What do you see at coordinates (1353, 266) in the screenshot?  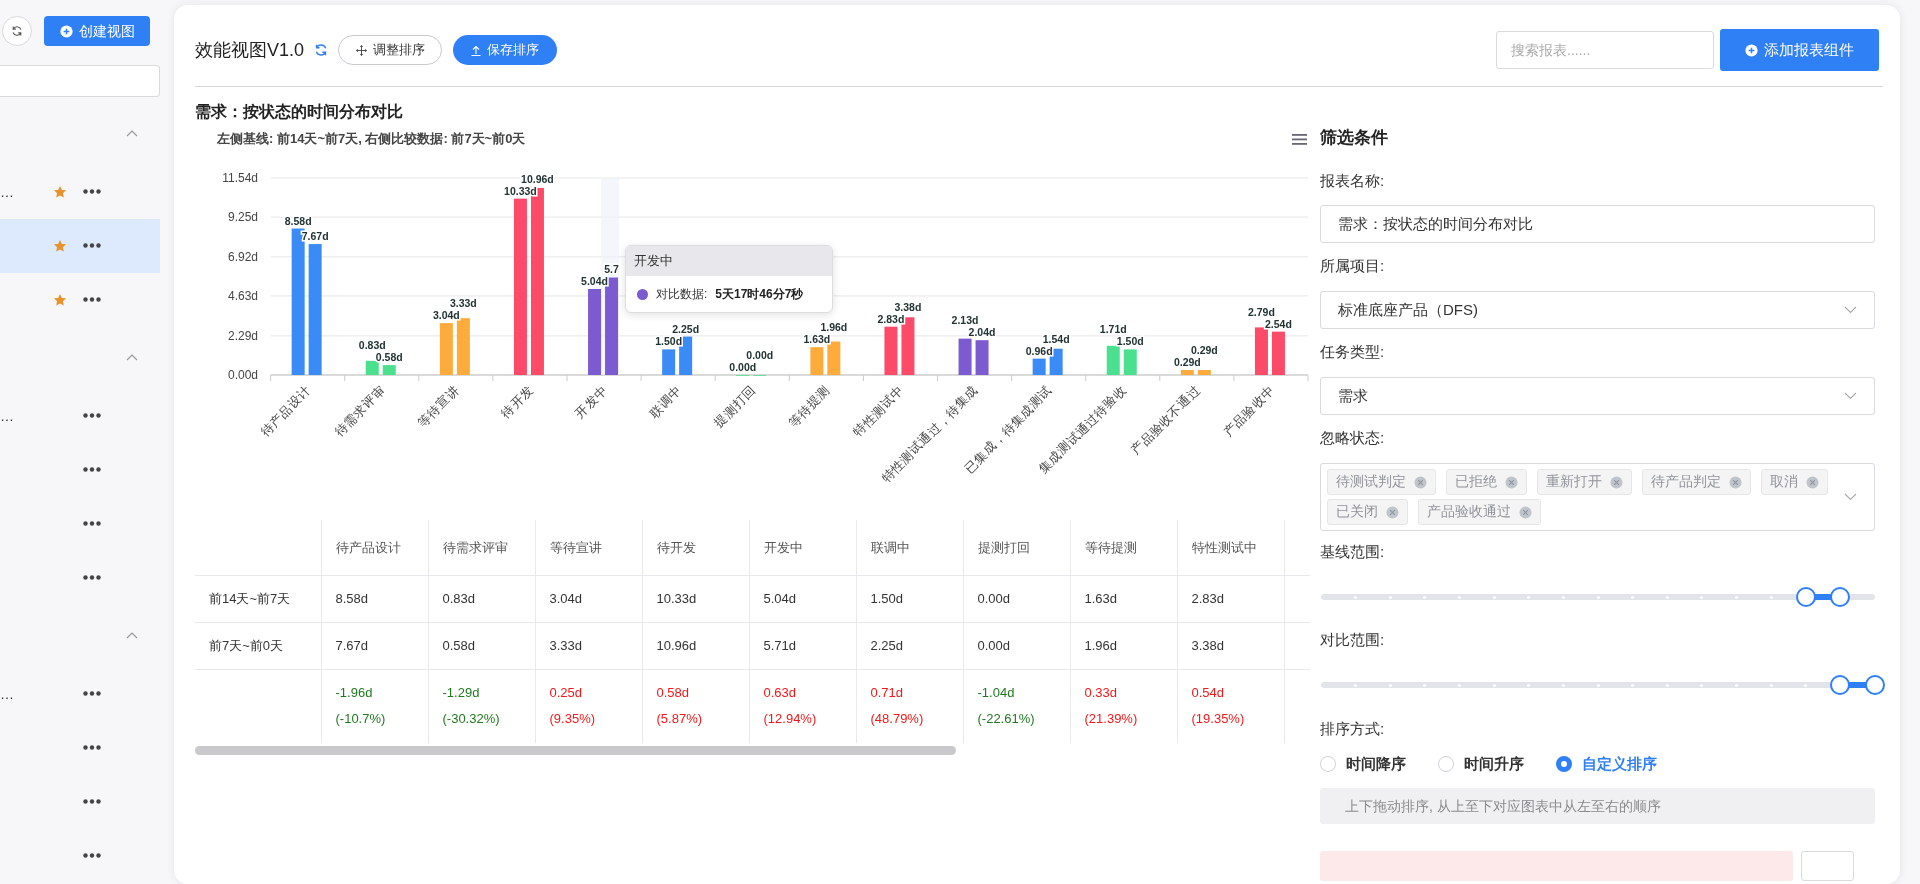 I see `field-label: 所属项目:` at bounding box center [1353, 266].